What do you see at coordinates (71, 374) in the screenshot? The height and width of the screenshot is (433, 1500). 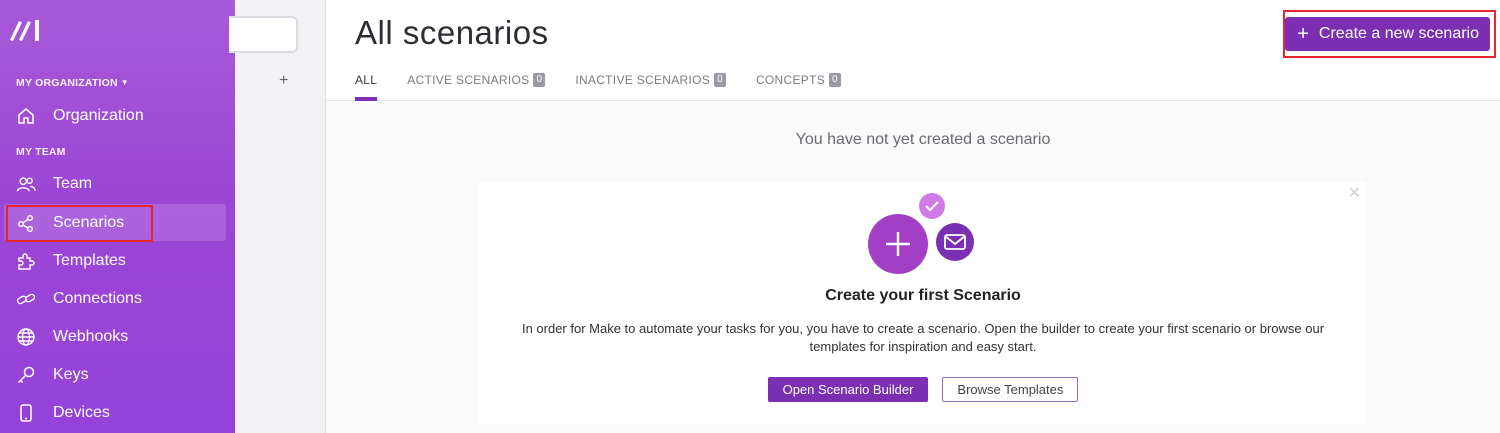 I see `sidebar-item-label: Keys` at bounding box center [71, 374].